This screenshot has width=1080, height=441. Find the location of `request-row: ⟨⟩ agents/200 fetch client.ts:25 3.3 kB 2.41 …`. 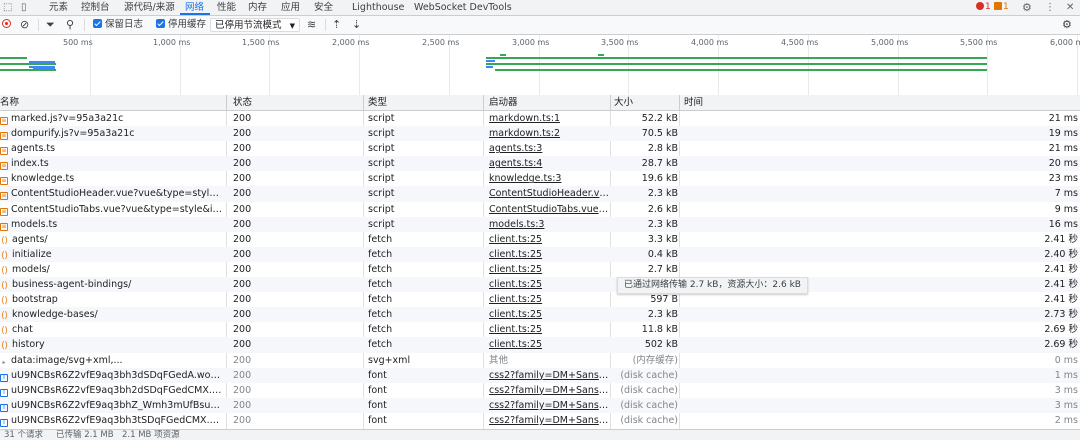

request-row: ⟨⟩ agents/200 fetch client.ts:25 3.3 kB 2.41 … is located at coordinates (540, 239).